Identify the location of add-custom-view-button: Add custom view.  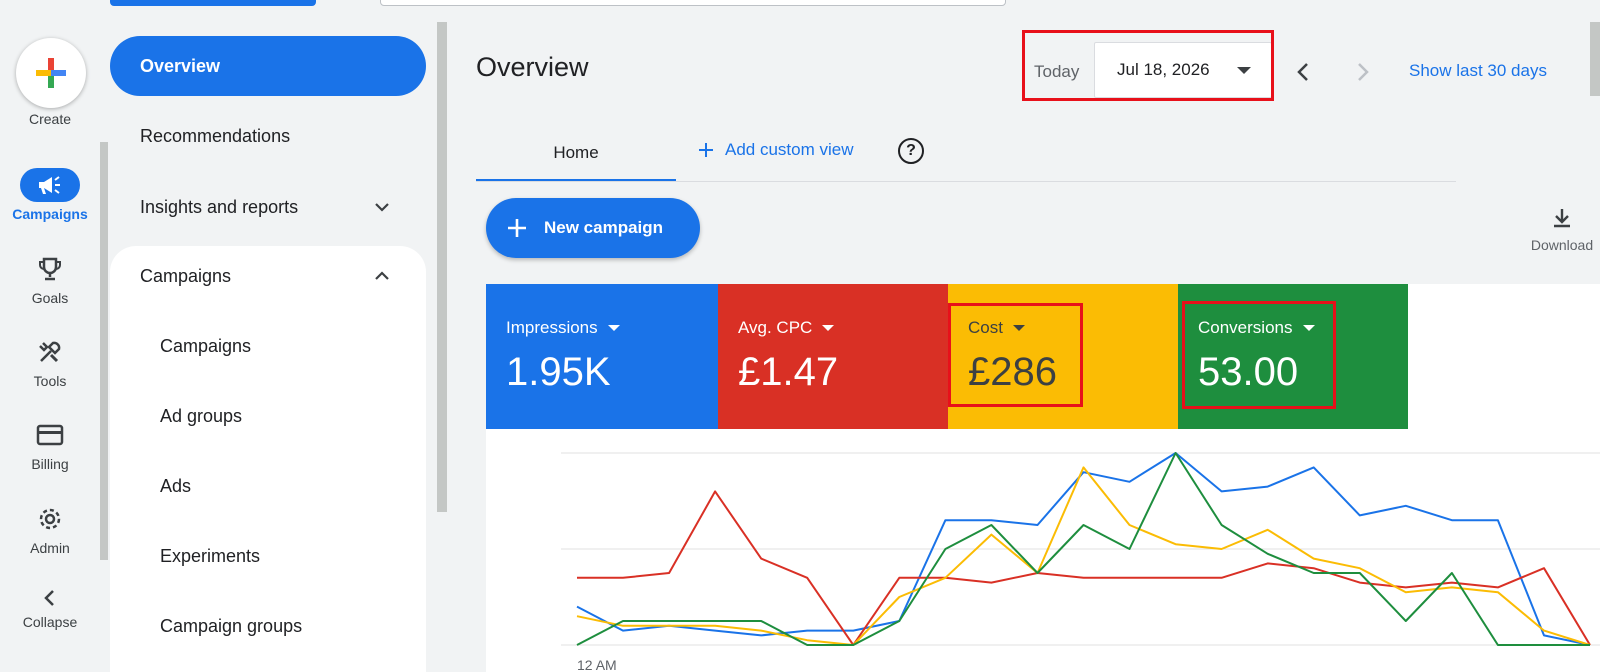
(775, 150).